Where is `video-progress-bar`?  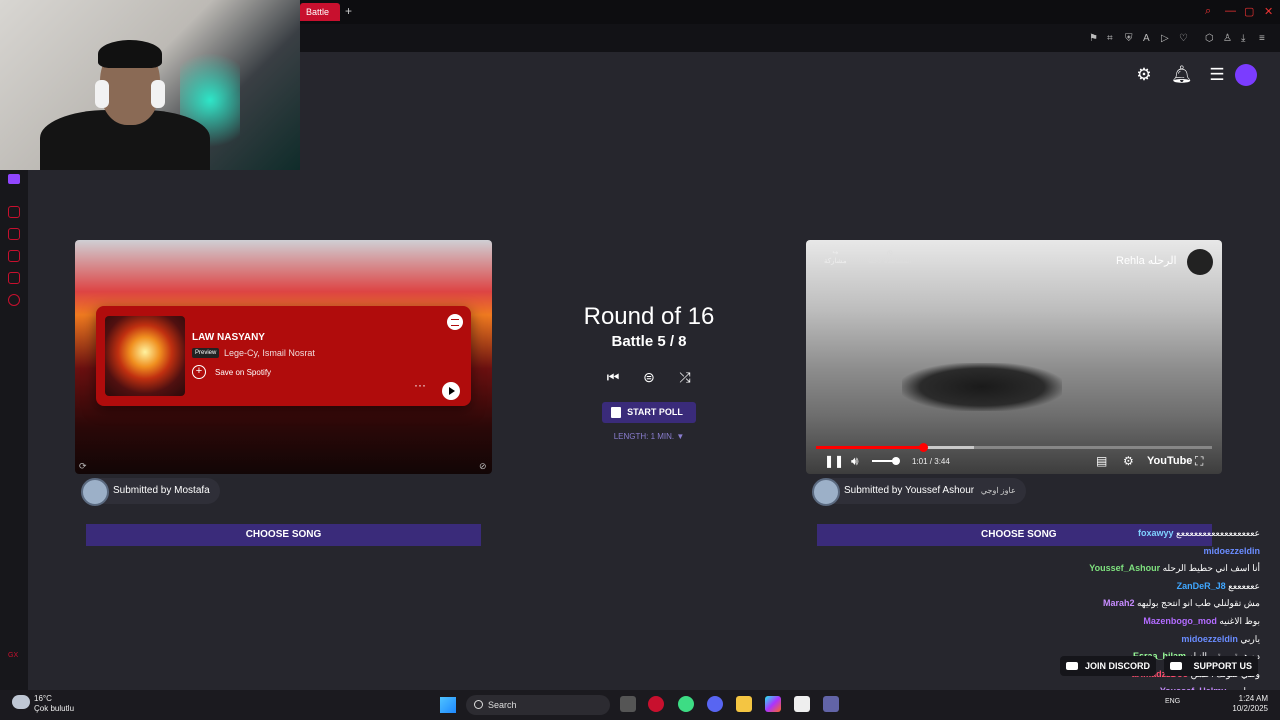 video-progress-bar is located at coordinates (1014, 447).